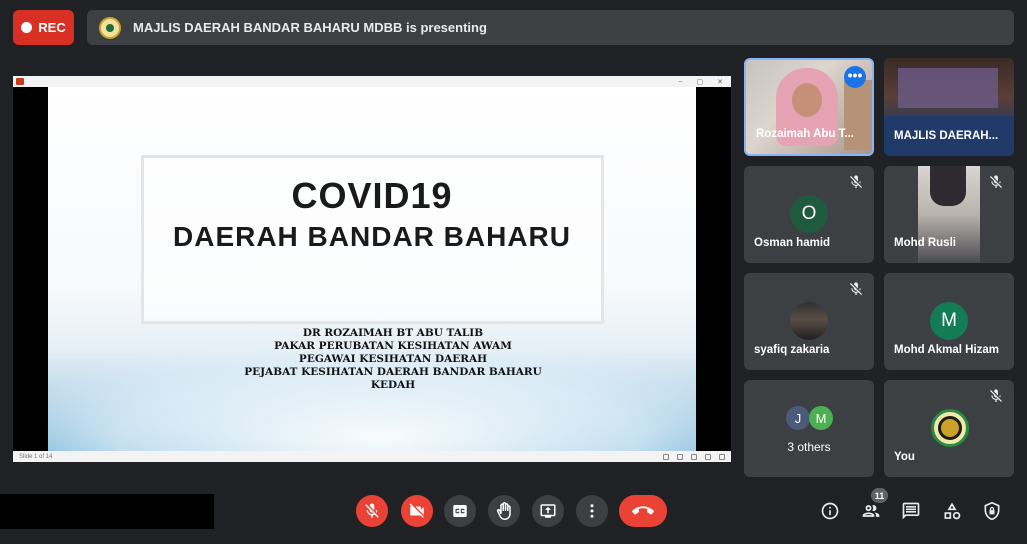 Image resolution: width=1027 pixels, height=544 pixels. I want to click on participant-tile-akmal: M Mohd Akmal Hizam, so click(949, 321).